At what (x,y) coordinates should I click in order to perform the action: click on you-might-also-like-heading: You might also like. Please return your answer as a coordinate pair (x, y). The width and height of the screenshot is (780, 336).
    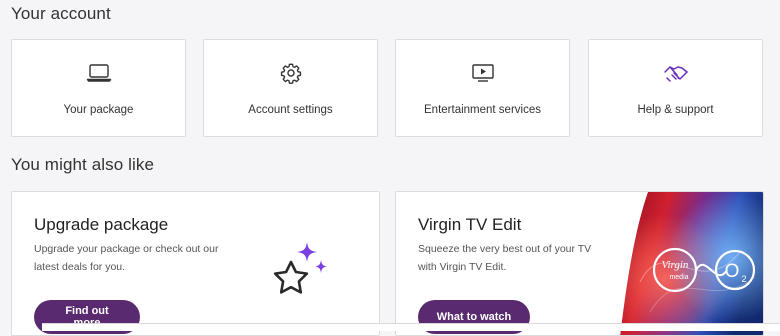
    Looking at the image, I should click on (83, 164).